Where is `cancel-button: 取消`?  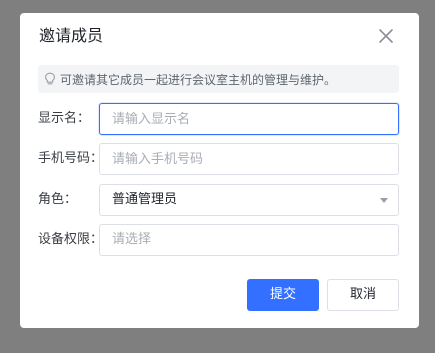
cancel-button: 取消 is located at coordinates (363, 295).